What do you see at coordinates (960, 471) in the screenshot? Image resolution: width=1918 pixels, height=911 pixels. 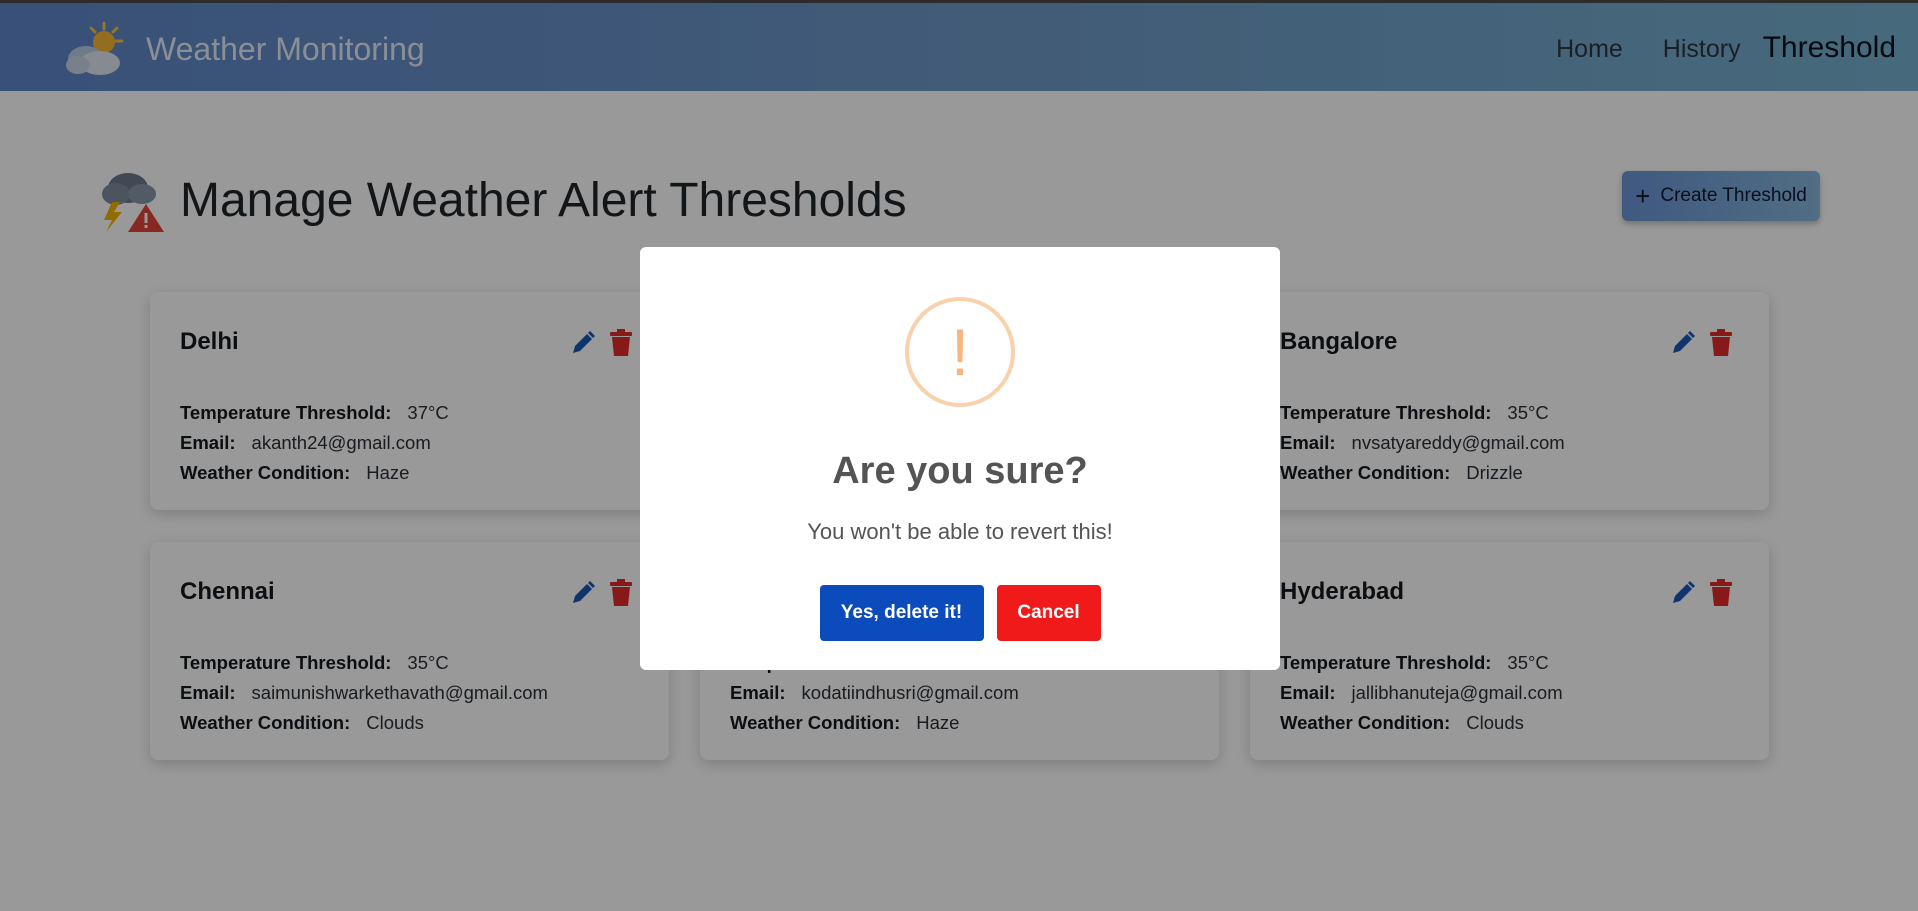 I see `dialog-title: Are you sure?` at bounding box center [960, 471].